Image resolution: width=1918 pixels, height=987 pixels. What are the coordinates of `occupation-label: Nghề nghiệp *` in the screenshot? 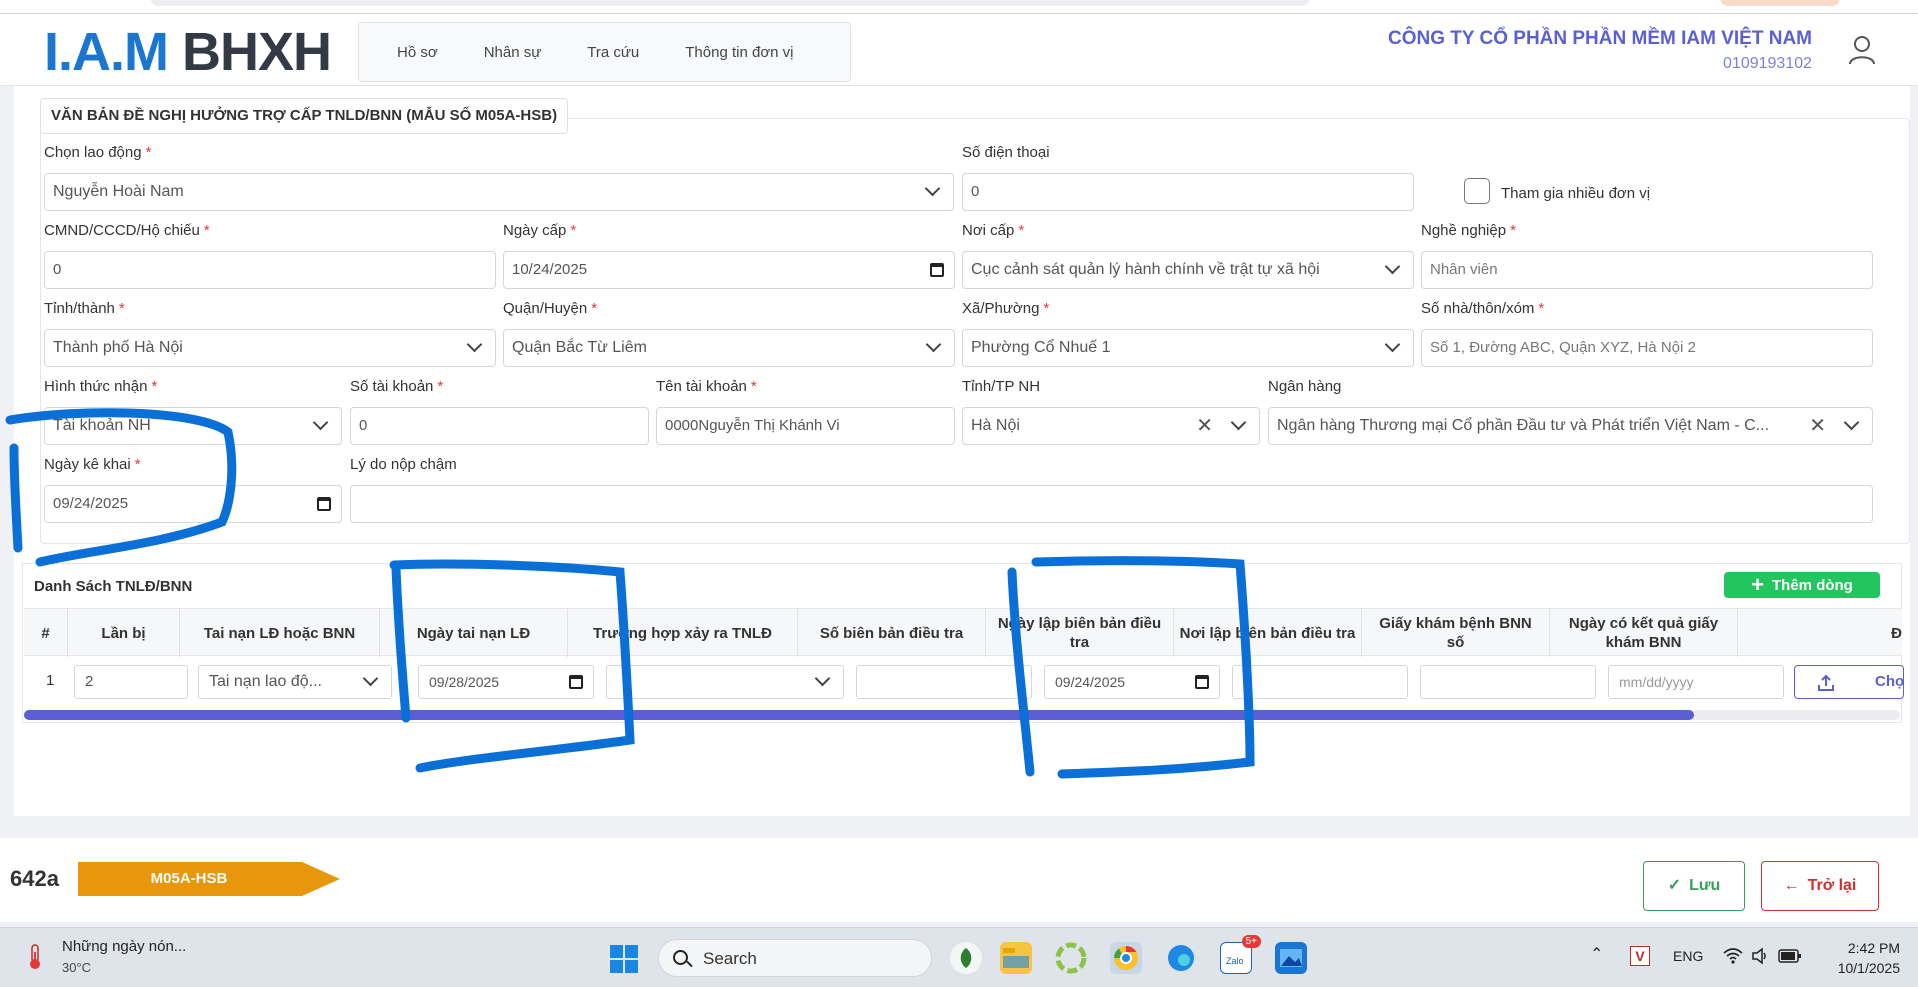 It's located at (1468, 230).